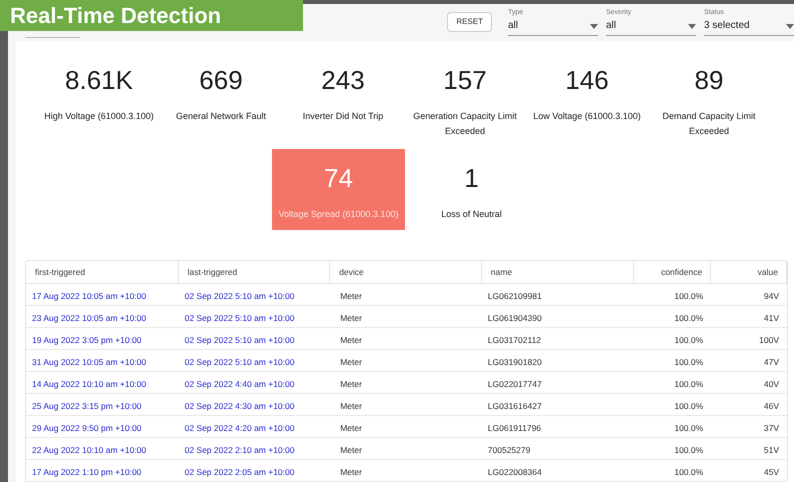 The width and height of the screenshot is (794, 482). I want to click on banner-title: Real-Time Detection, so click(116, 15).